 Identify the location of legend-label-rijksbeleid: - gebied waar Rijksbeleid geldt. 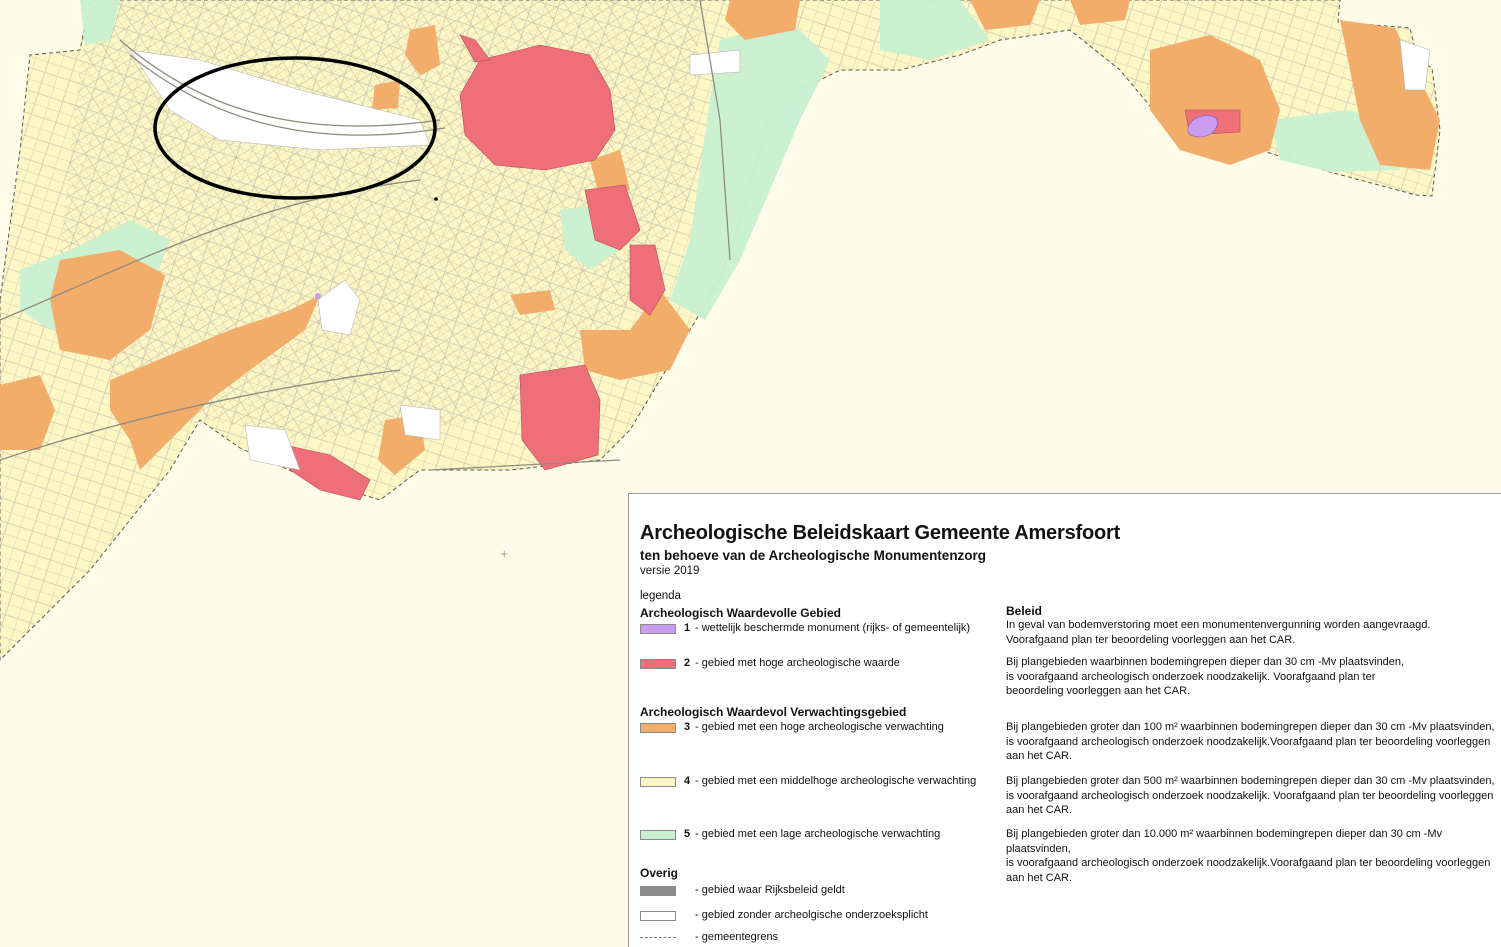
(770, 890).